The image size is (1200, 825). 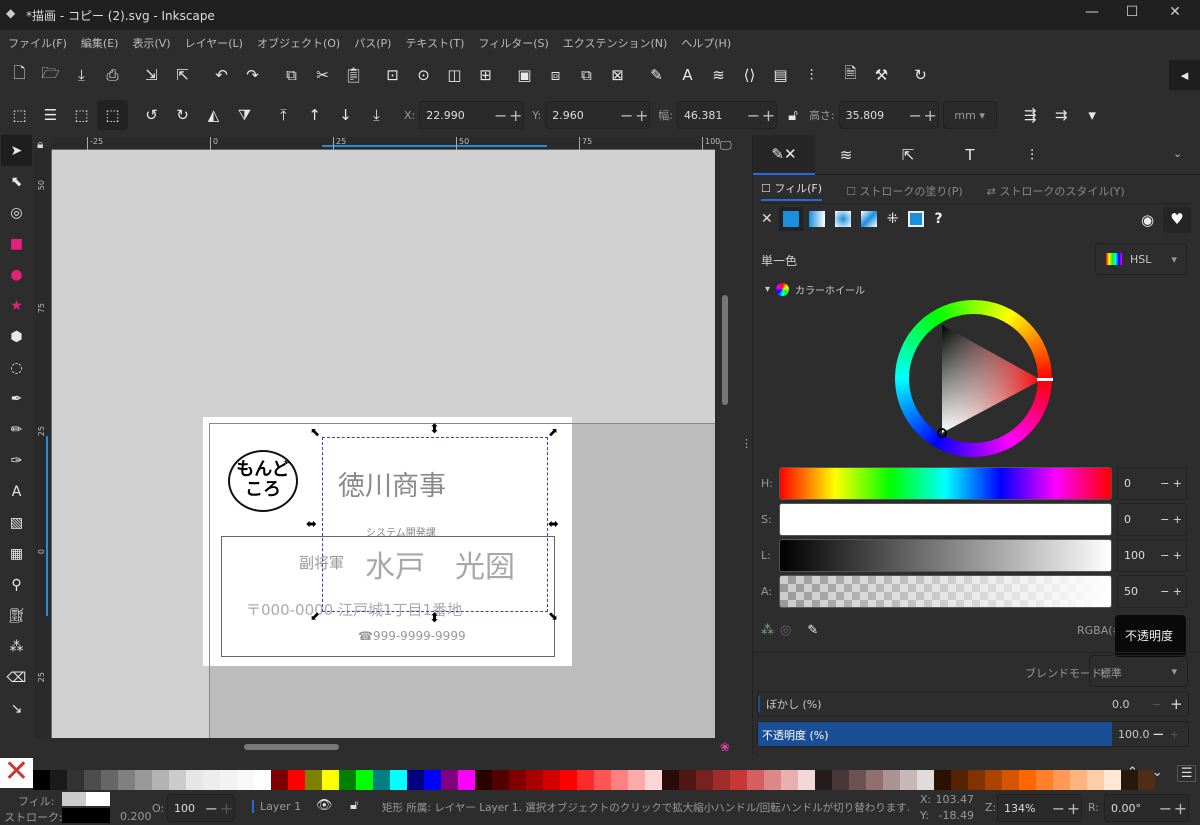 I want to click on scale-handle-ne: ⬈, so click(x=553, y=432).